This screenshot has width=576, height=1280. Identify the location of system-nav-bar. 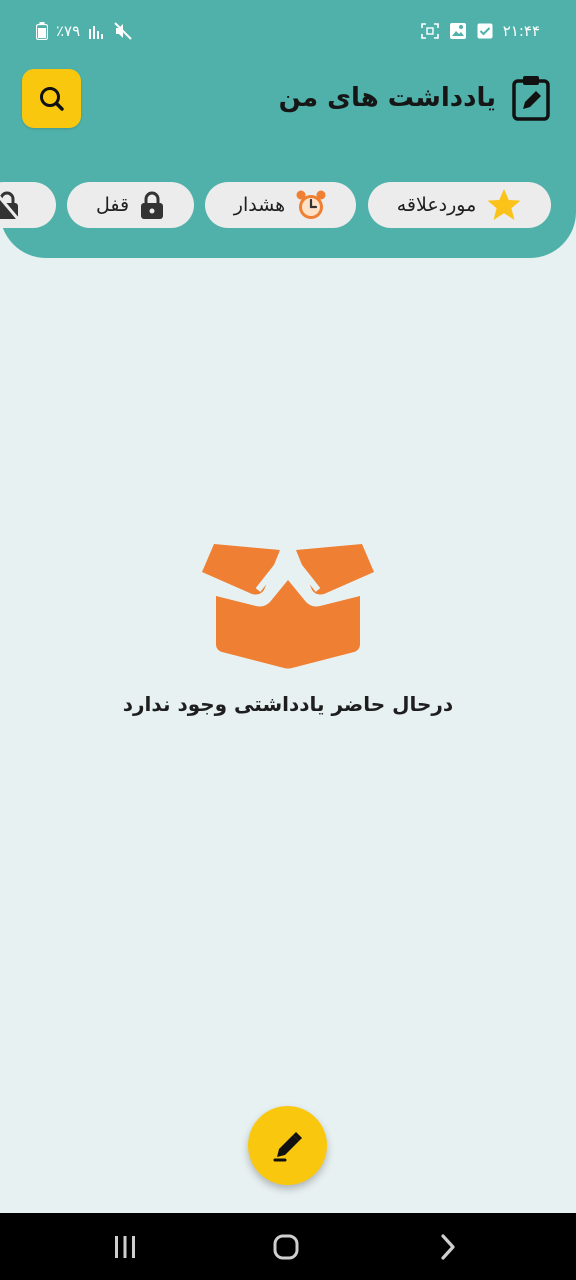
(288, 1246).